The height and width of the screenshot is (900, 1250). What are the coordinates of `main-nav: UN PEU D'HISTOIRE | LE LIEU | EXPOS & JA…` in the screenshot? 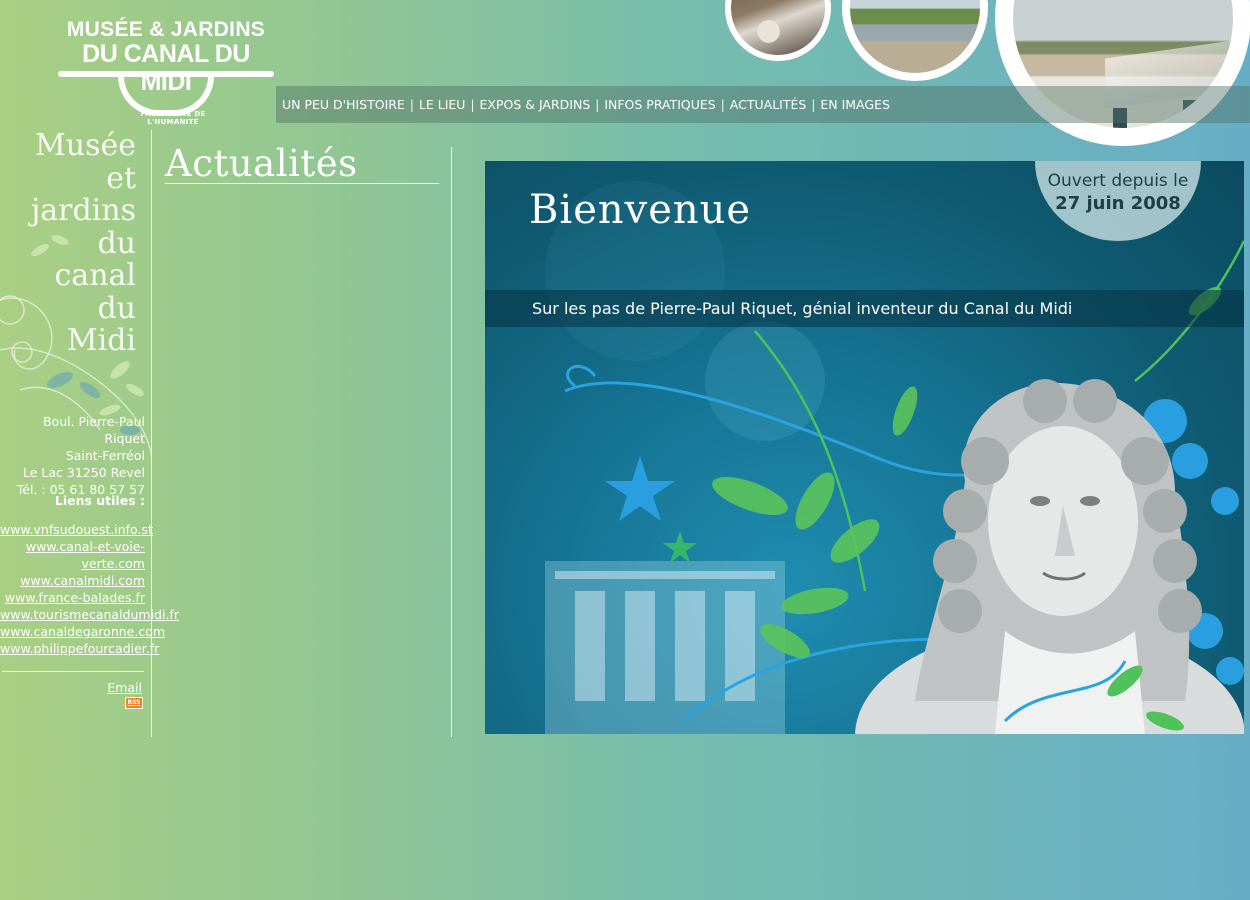 It's located at (763, 104).